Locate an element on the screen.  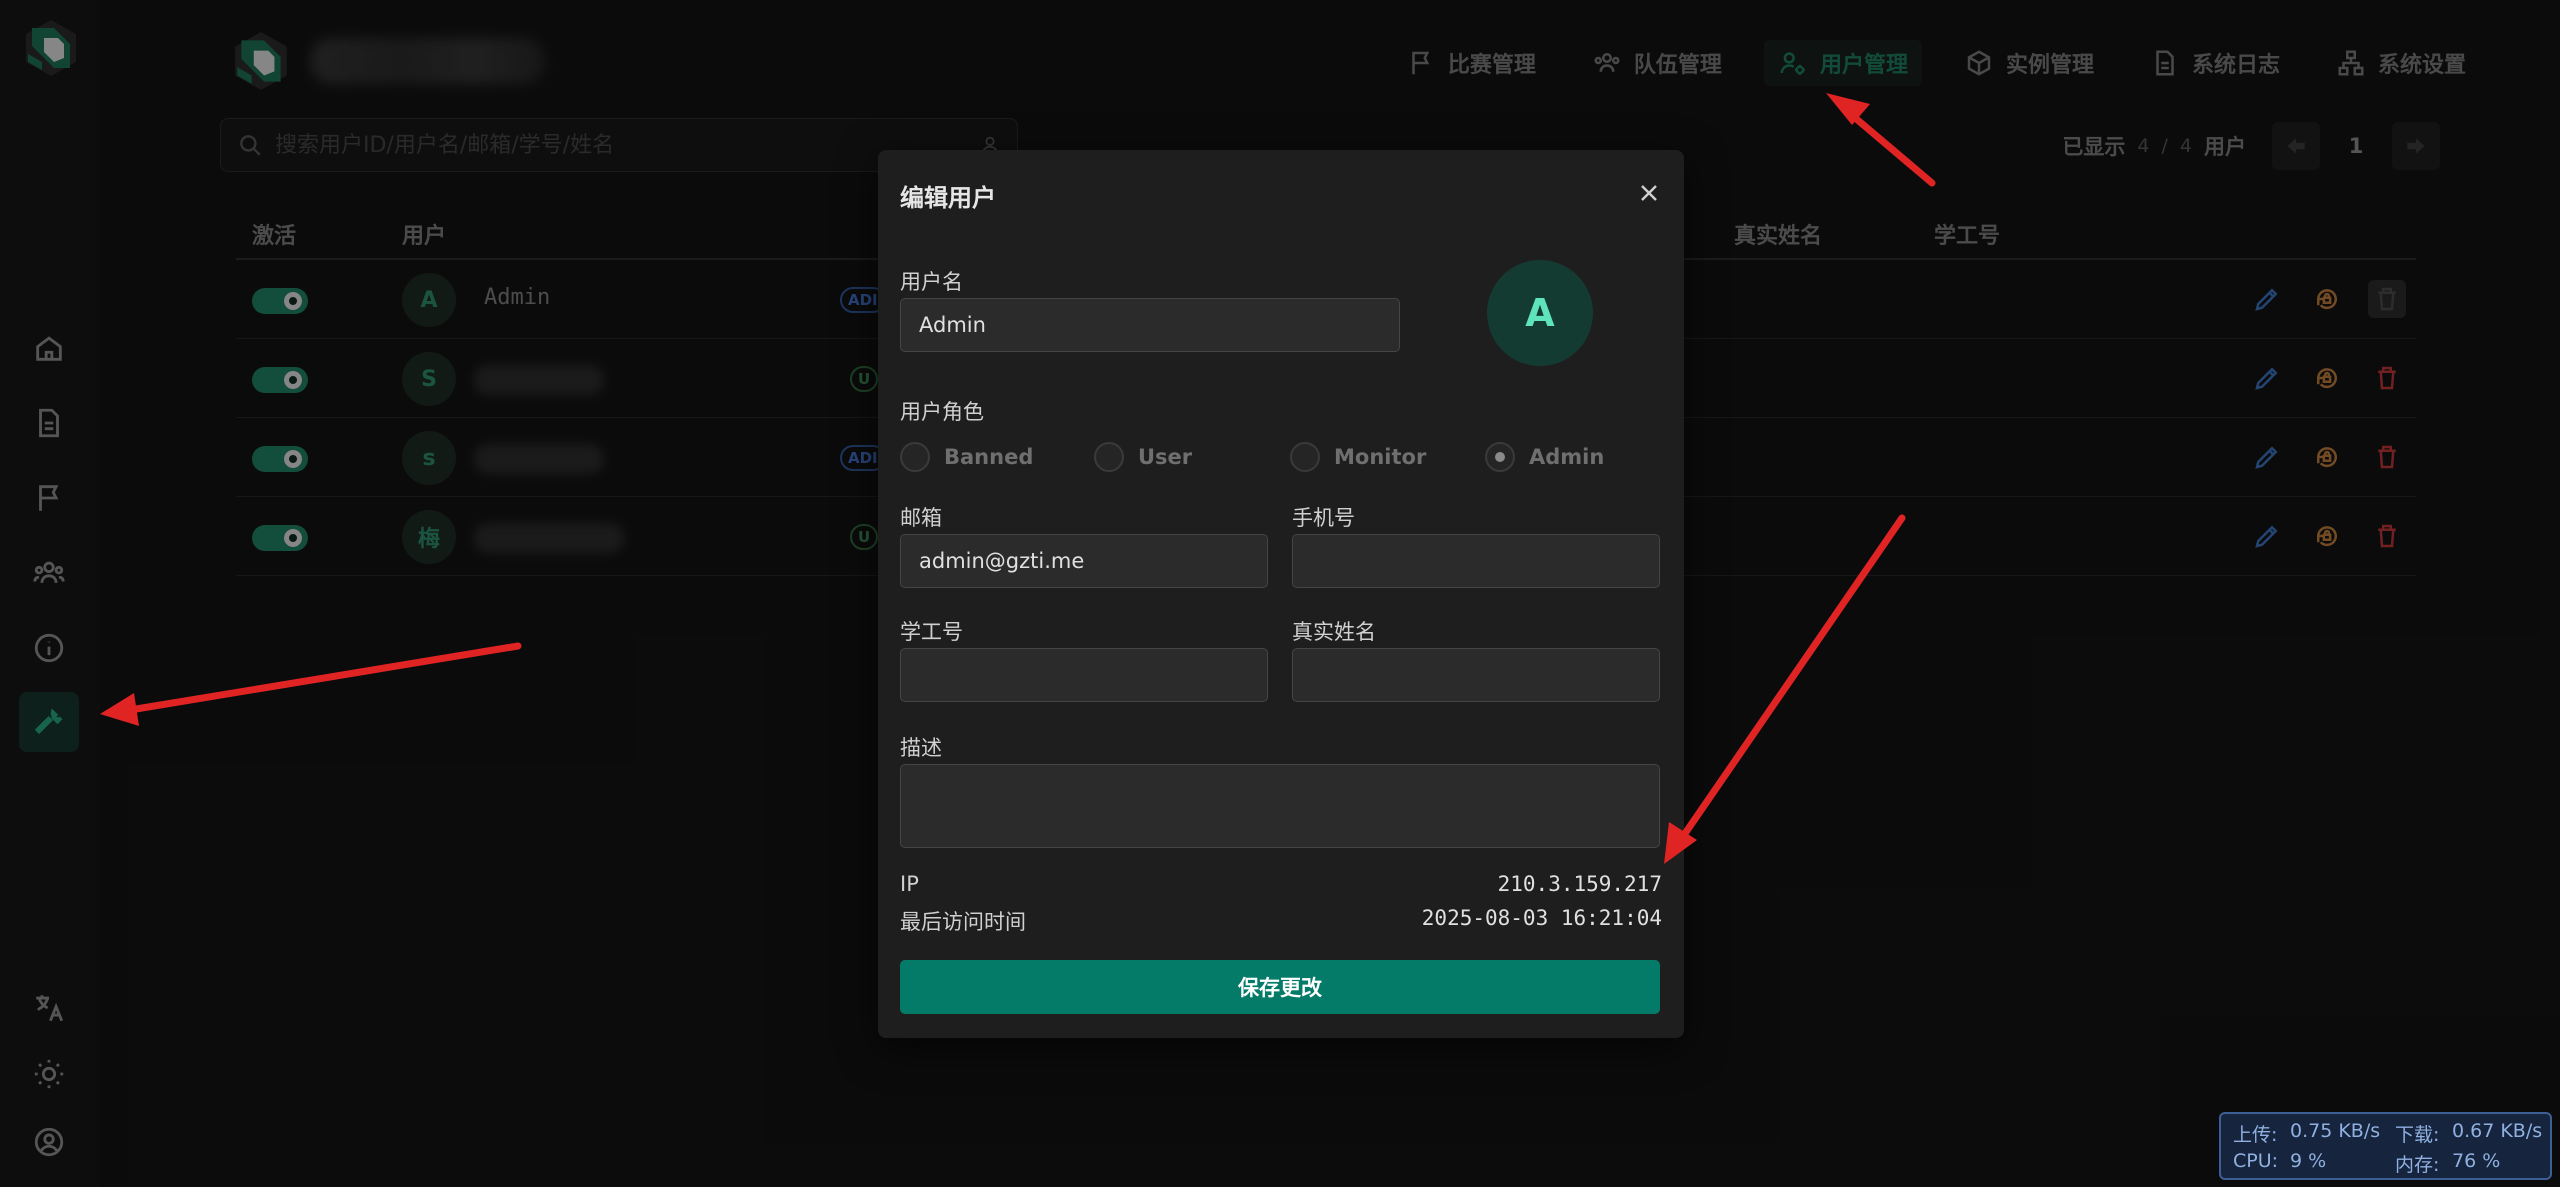
description-textarea is located at coordinates (1280, 806).